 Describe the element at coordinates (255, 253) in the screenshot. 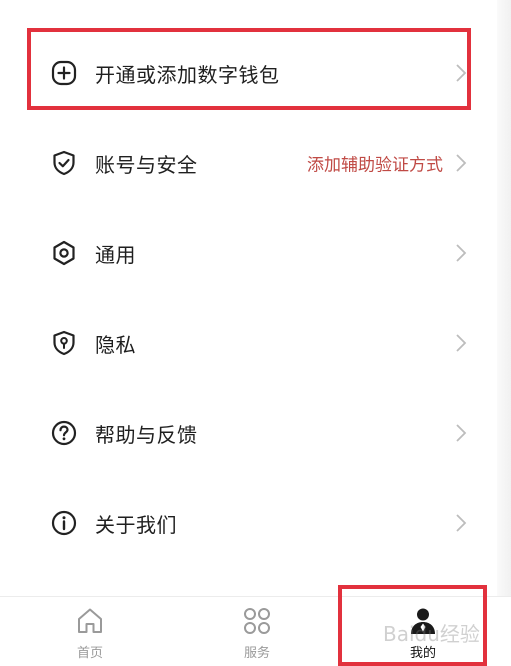

I see `menu-item-general: 通用` at that location.